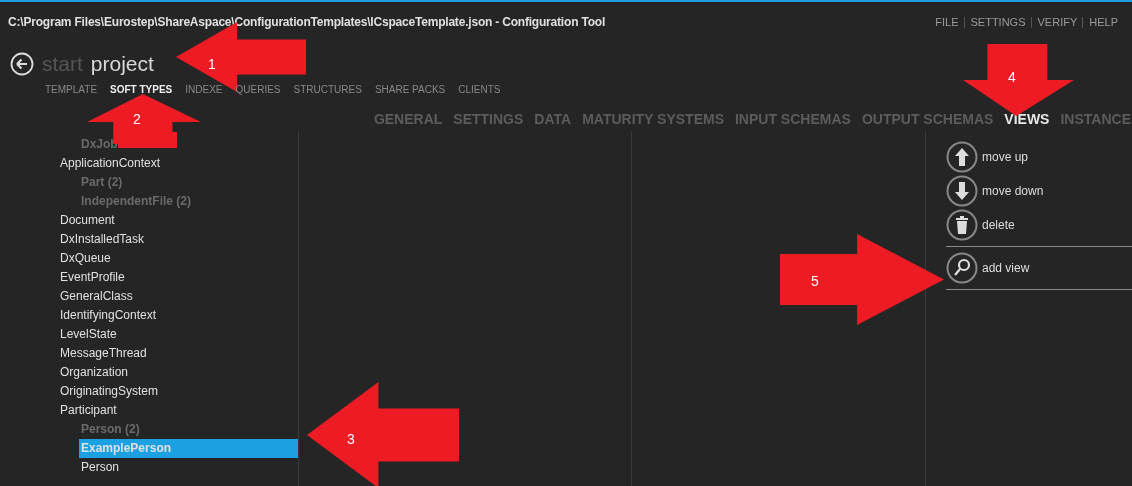 The width and height of the screenshot is (1132, 486). What do you see at coordinates (1100, 22) in the screenshot?
I see `menu-item: HELP` at bounding box center [1100, 22].